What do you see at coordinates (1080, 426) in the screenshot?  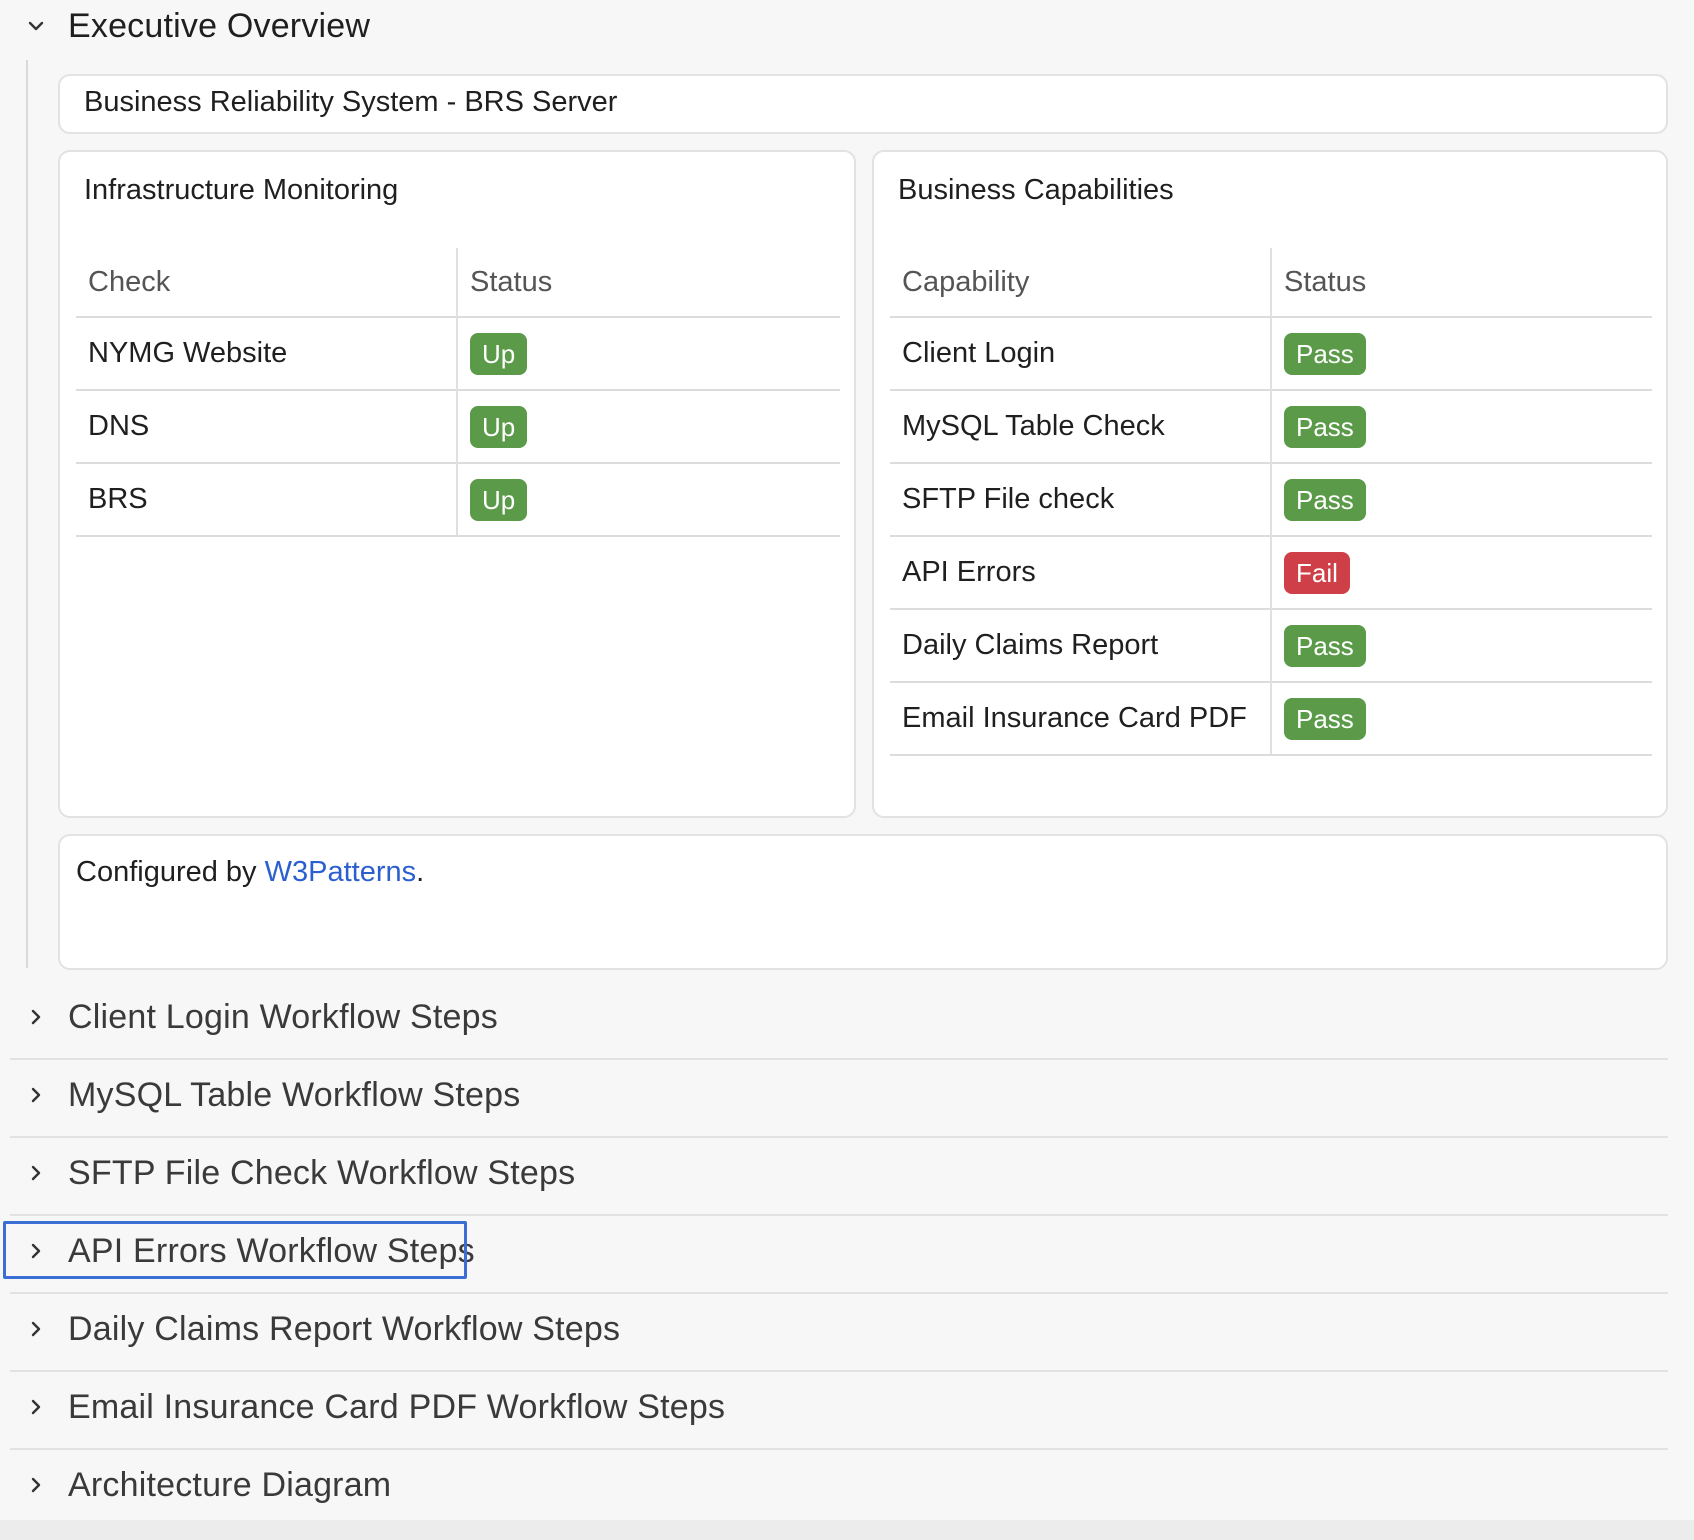 I see `capability-name: MySQL Table Check` at bounding box center [1080, 426].